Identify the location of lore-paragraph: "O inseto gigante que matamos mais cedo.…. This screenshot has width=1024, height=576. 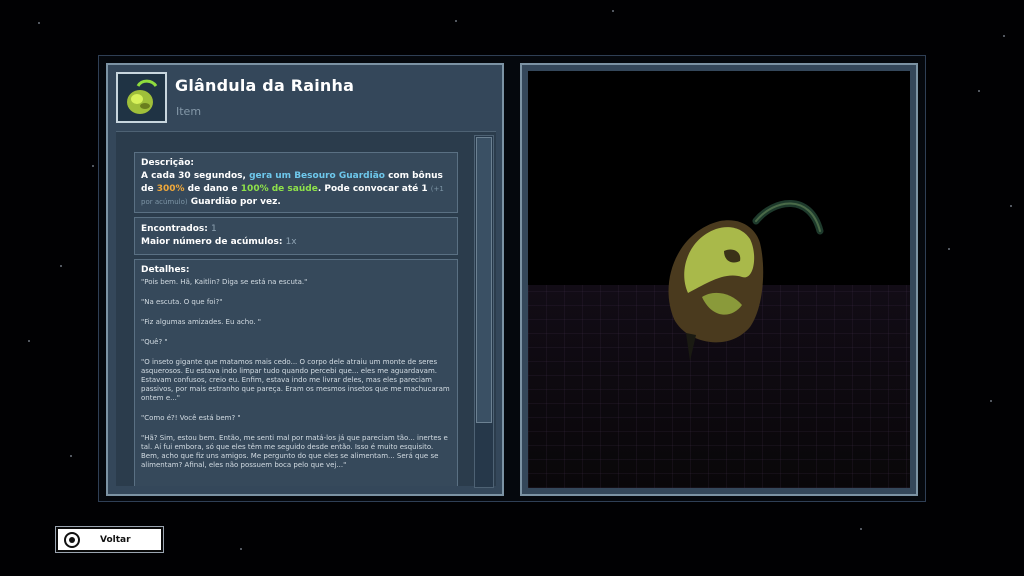
(295, 380).